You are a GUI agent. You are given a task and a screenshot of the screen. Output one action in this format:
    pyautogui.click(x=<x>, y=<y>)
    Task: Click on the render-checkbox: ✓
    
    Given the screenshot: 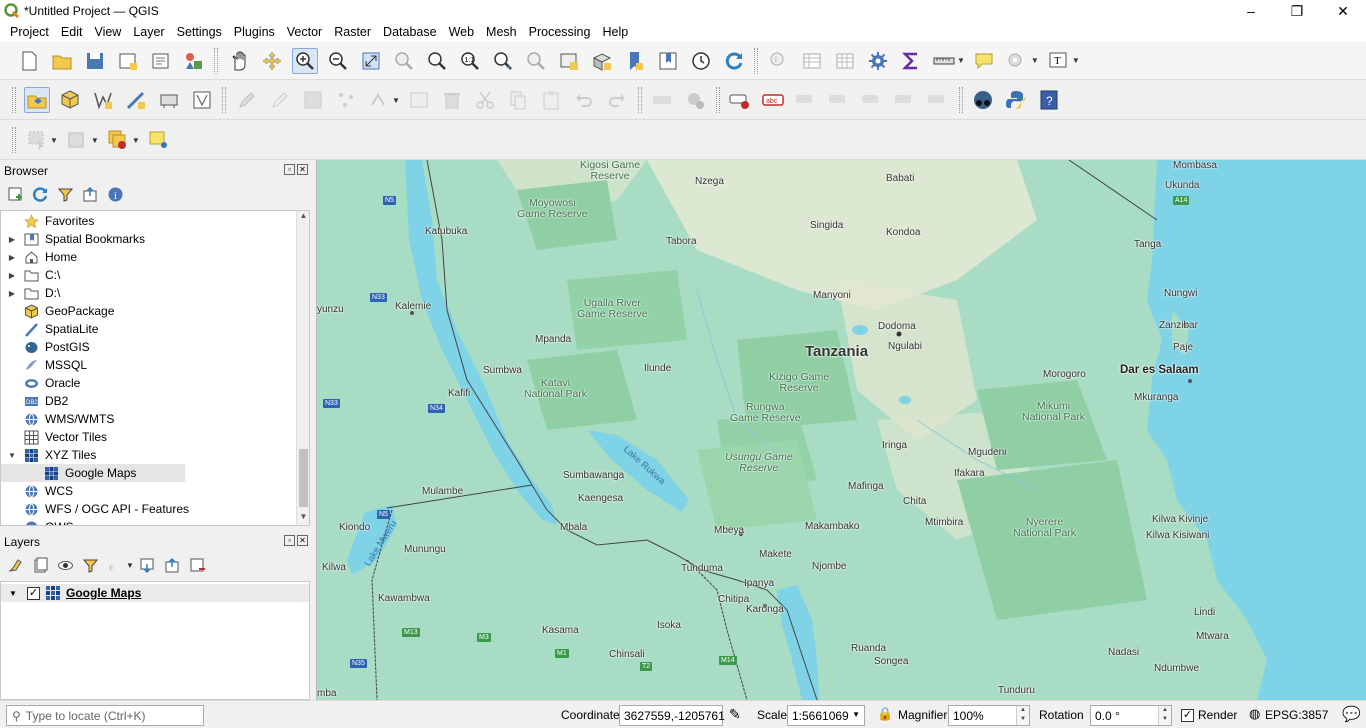 What is the action you would take?
    pyautogui.click(x=1187, y=715)
    